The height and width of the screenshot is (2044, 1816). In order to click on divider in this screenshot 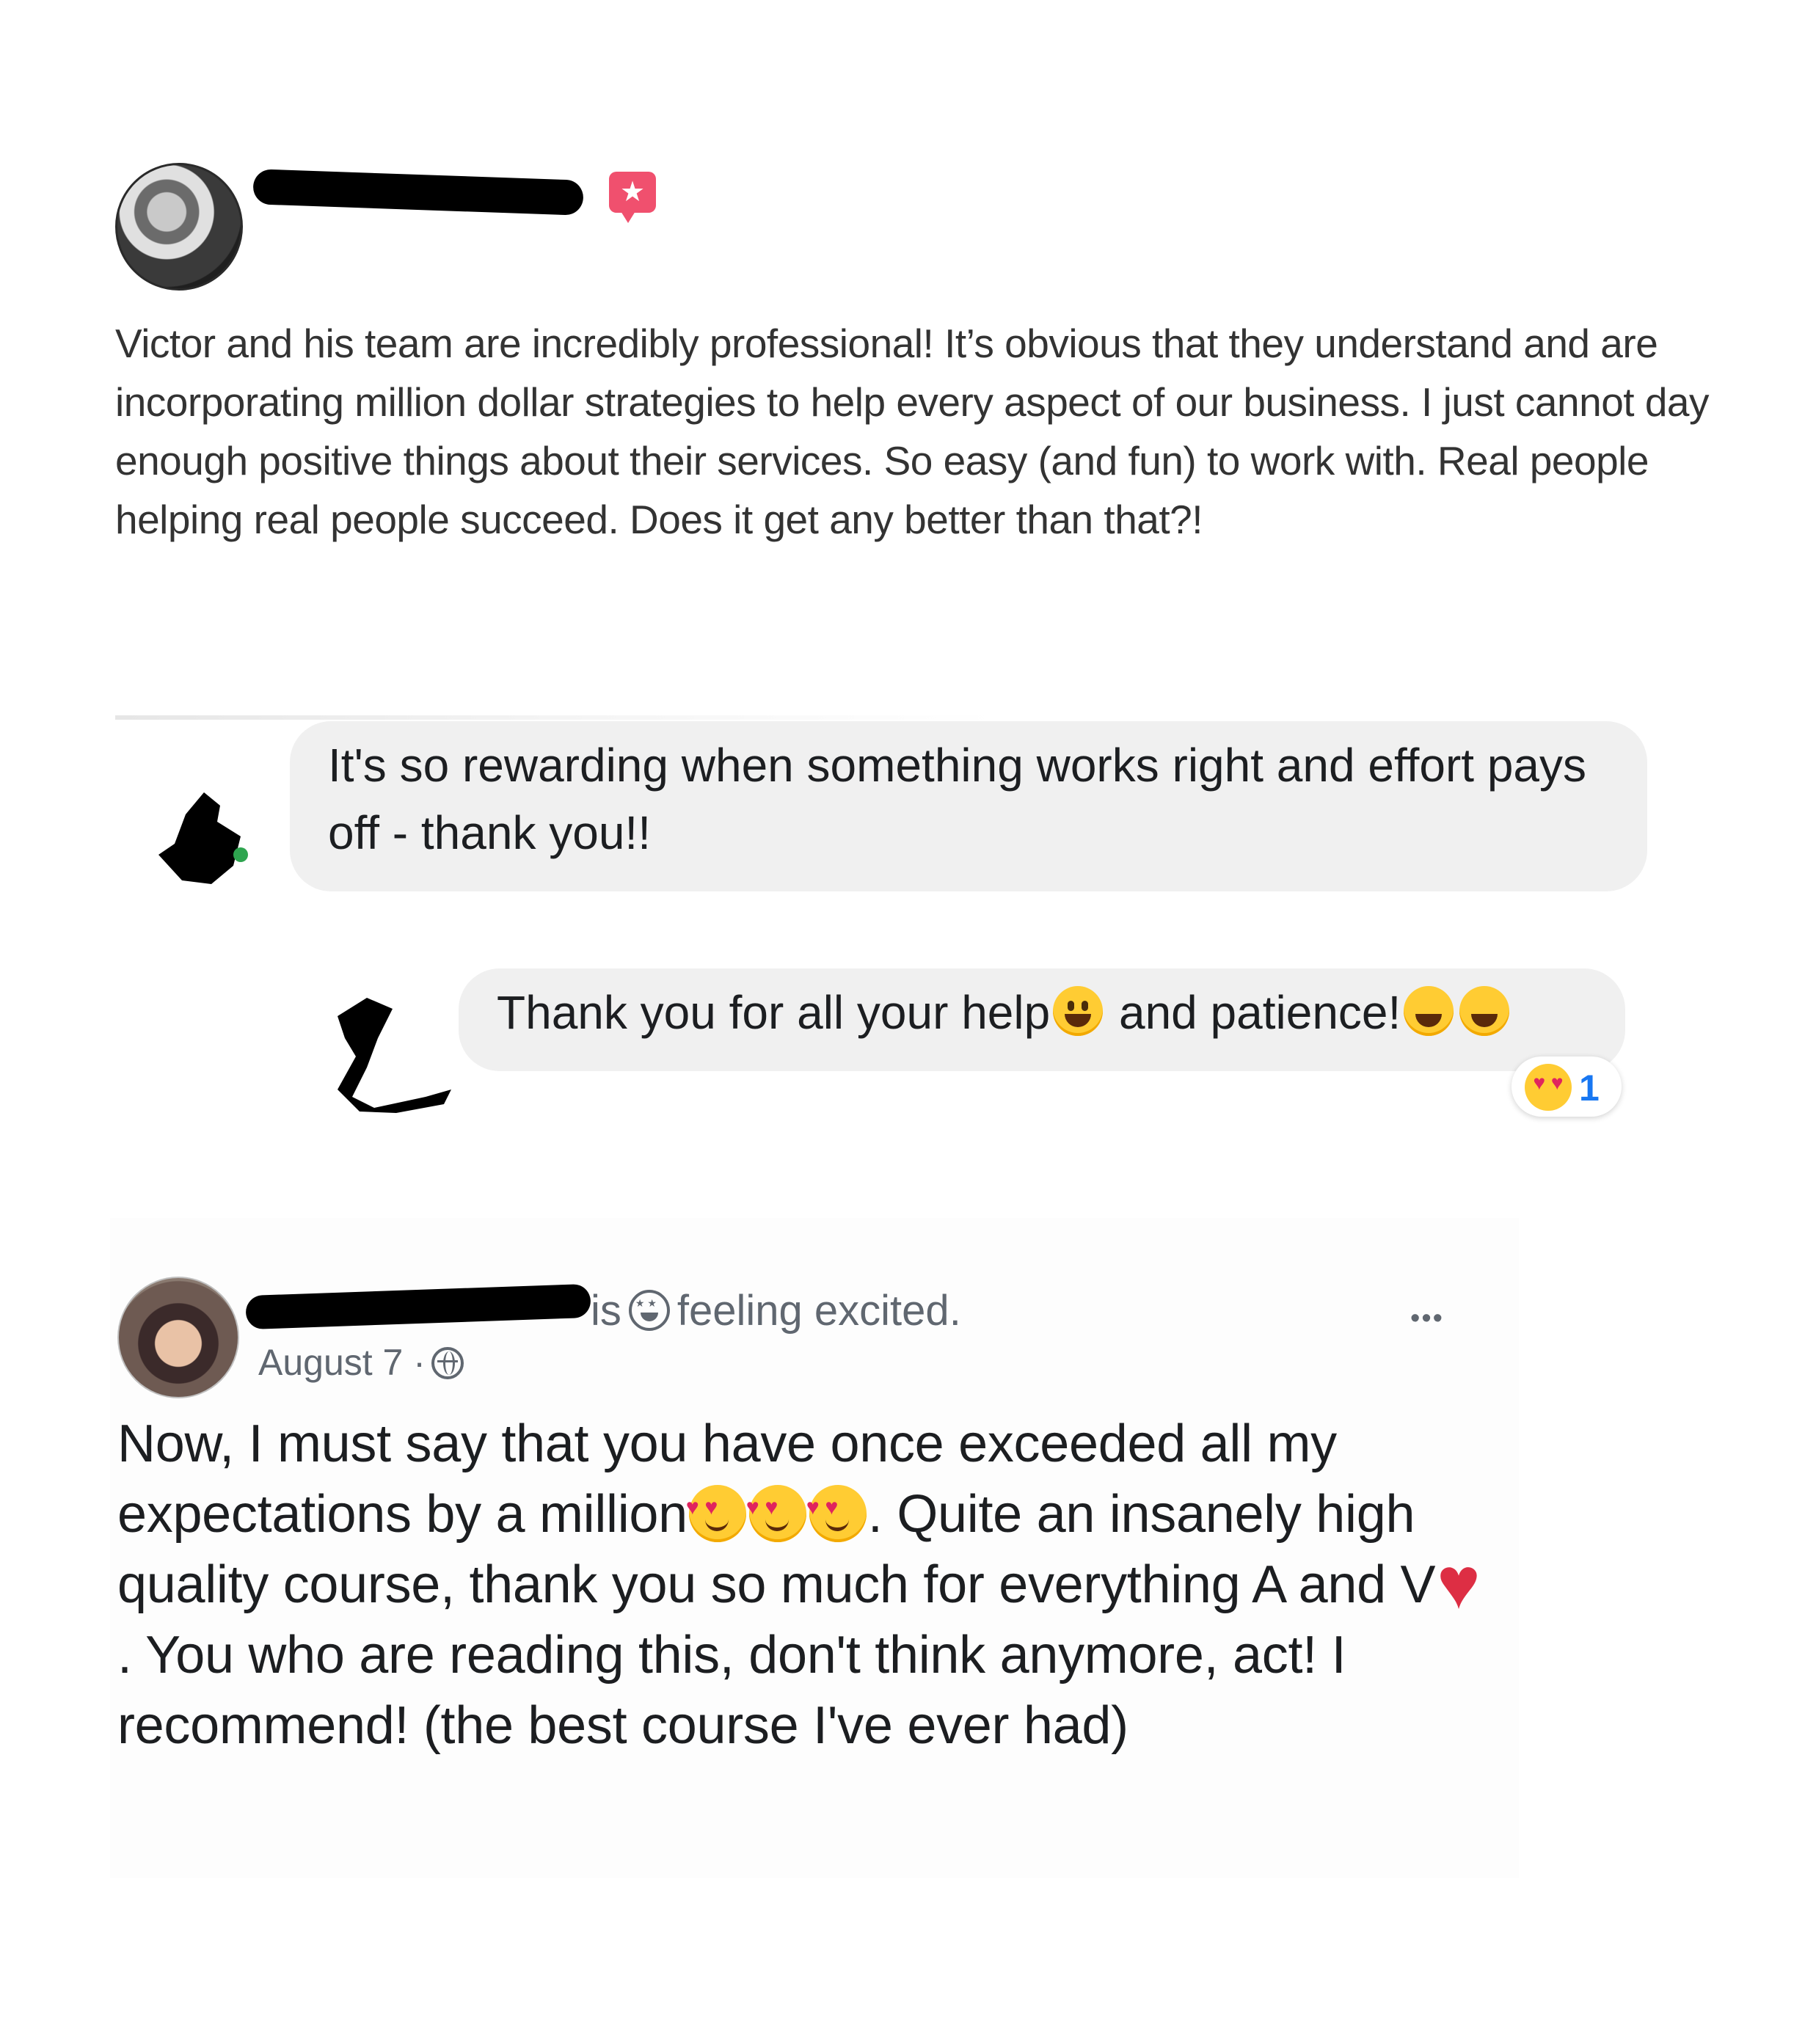, I will do `click(555, 717)`.